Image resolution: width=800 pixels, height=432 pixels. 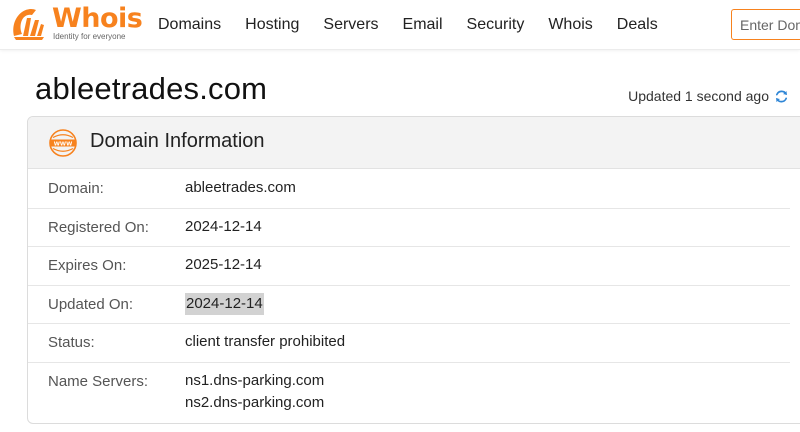 What do you see at coordinates (570, 25) in the screenshot?
I see `nav-whois: Whois` at bounding box center [570, 25].